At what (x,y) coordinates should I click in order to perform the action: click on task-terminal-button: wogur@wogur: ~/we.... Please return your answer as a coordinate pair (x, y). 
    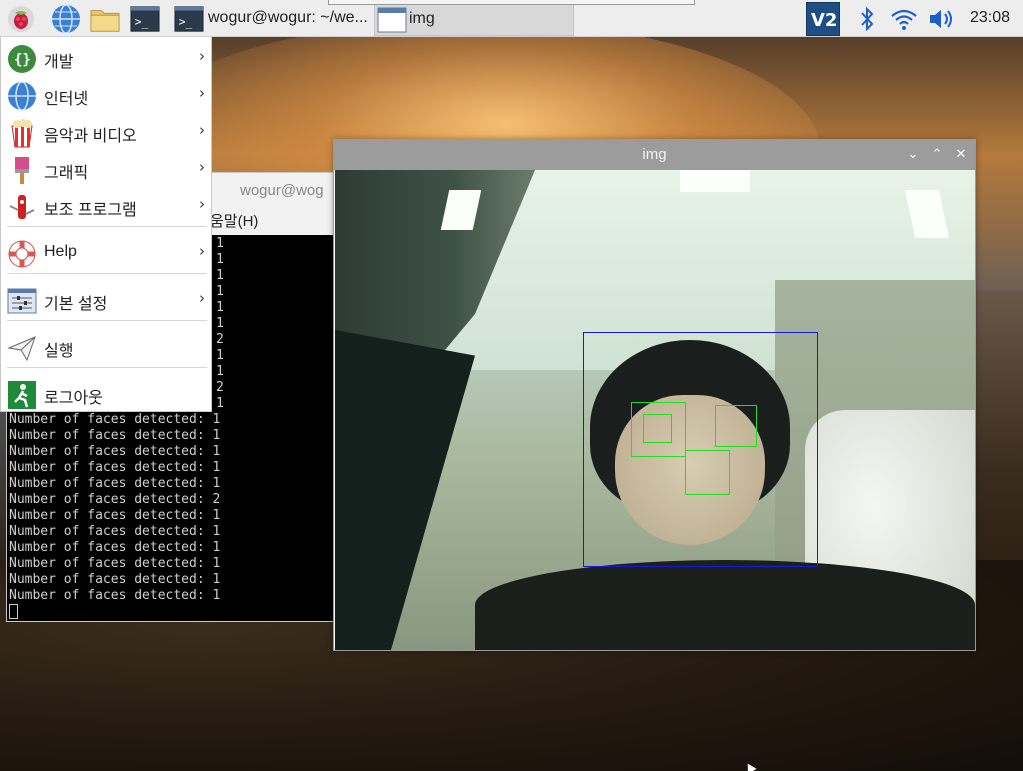
    Looking at the image, I should click on (288, 18).